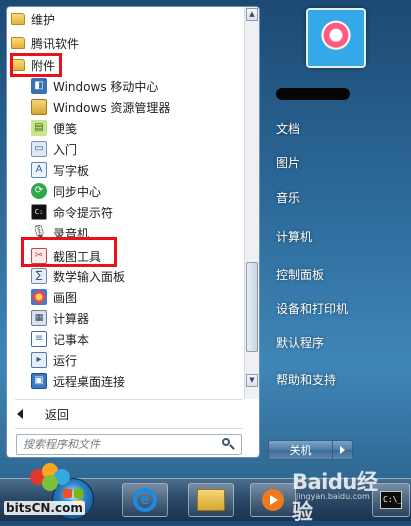 The width and height of the screenshot is (411, 526). What do you see at coordinates (129, 428) in the screenshot?
I see `search-divider` at bounding box center [129, 428].